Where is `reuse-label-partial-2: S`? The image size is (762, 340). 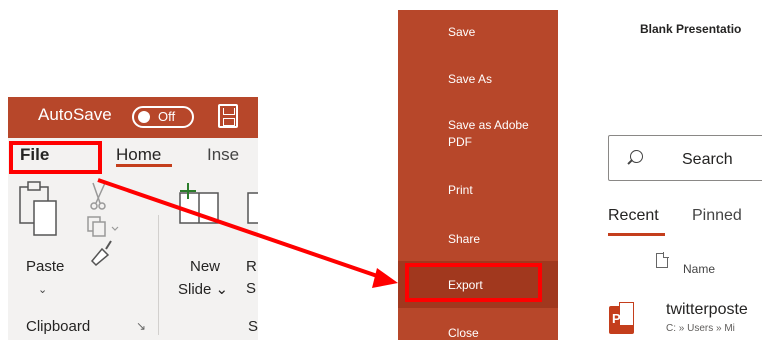 reuse-label-partial-2: S is located at coordinates (251, 288).